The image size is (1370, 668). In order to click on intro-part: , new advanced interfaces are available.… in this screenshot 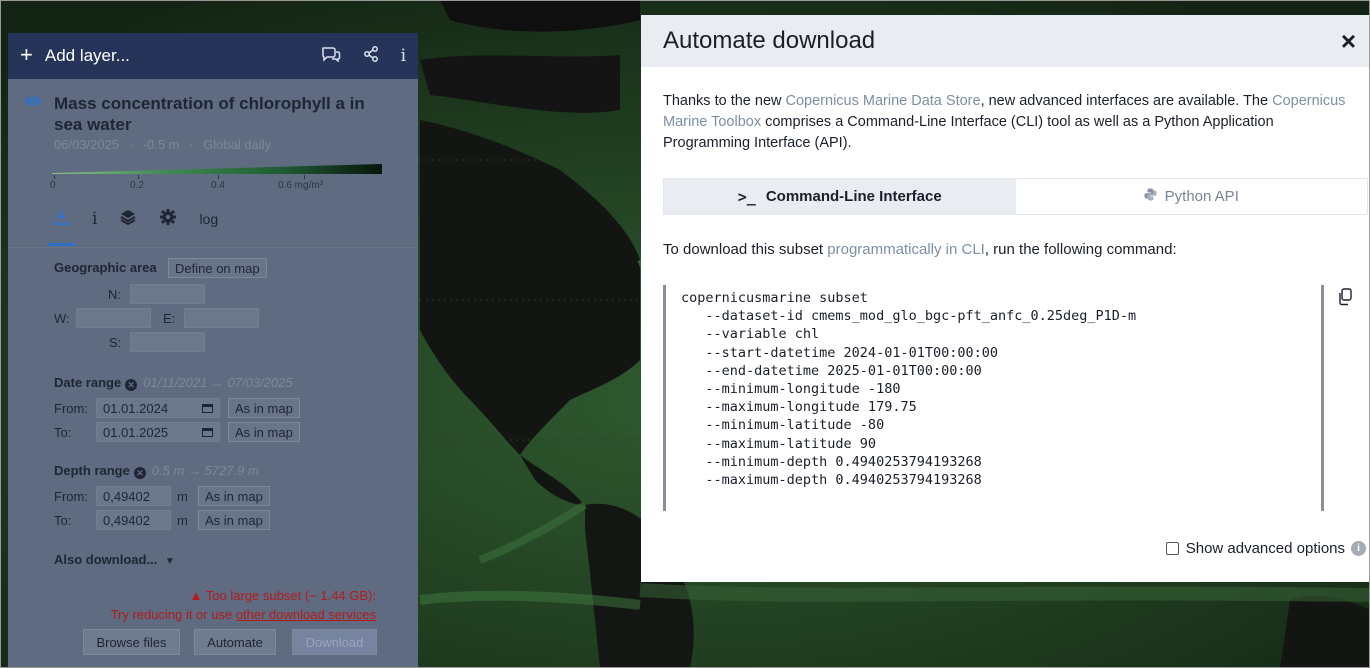, I will do `click(1126, 101)`.